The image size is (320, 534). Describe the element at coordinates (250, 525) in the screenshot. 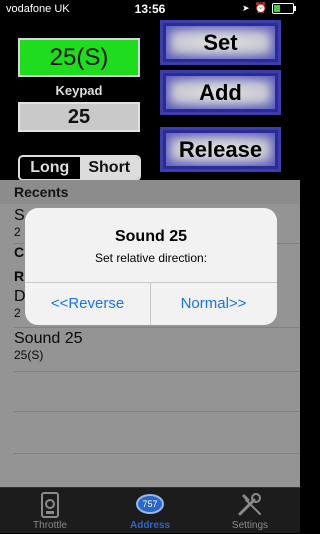

I see `tab-label: Settings` at that location.